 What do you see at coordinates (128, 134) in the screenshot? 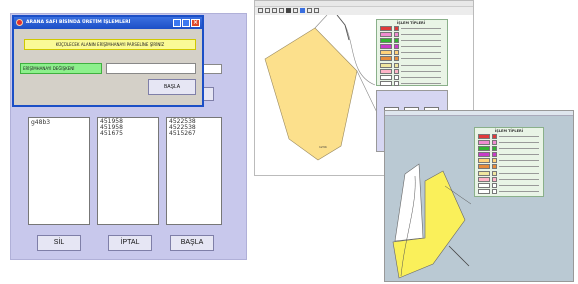
I see `list-item: 451675` at bounding box center [128, 134].